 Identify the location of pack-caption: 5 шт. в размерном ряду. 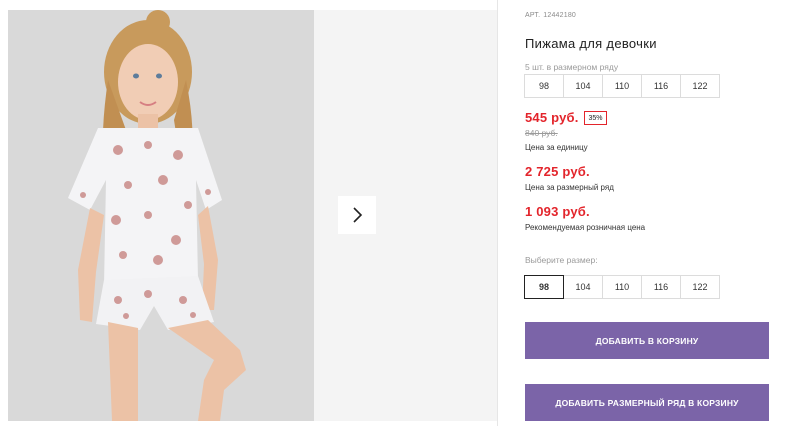
(572, 67).